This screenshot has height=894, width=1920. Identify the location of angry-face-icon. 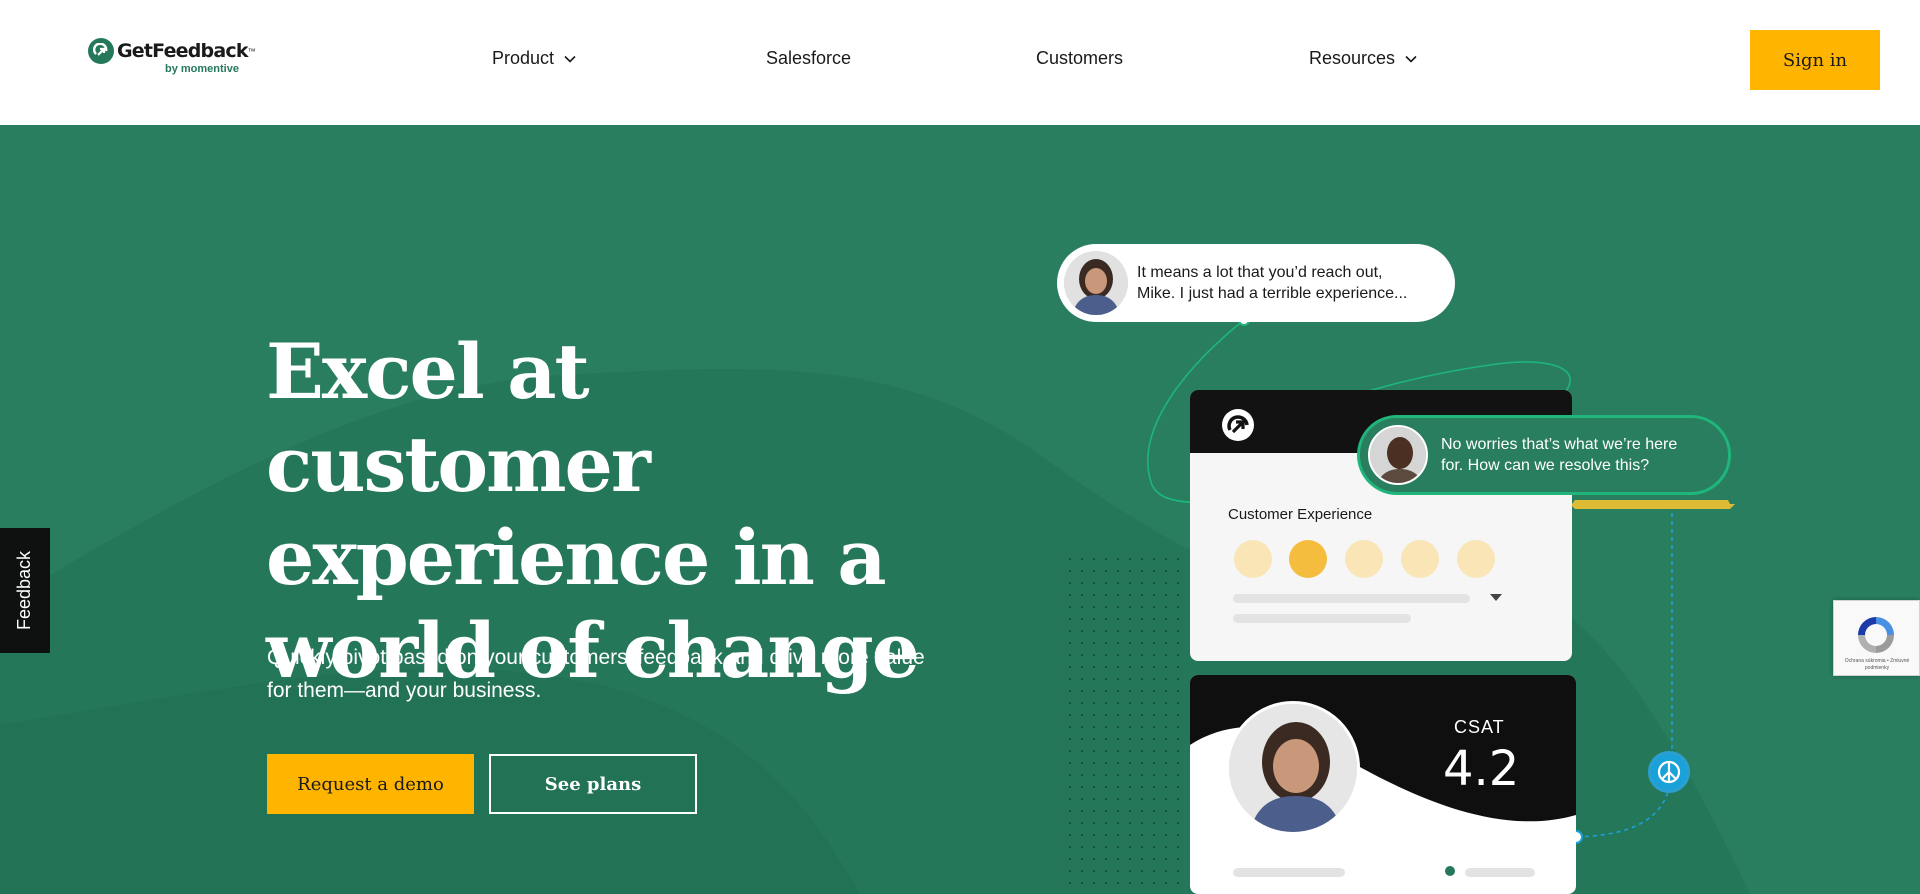
(1253, 559).